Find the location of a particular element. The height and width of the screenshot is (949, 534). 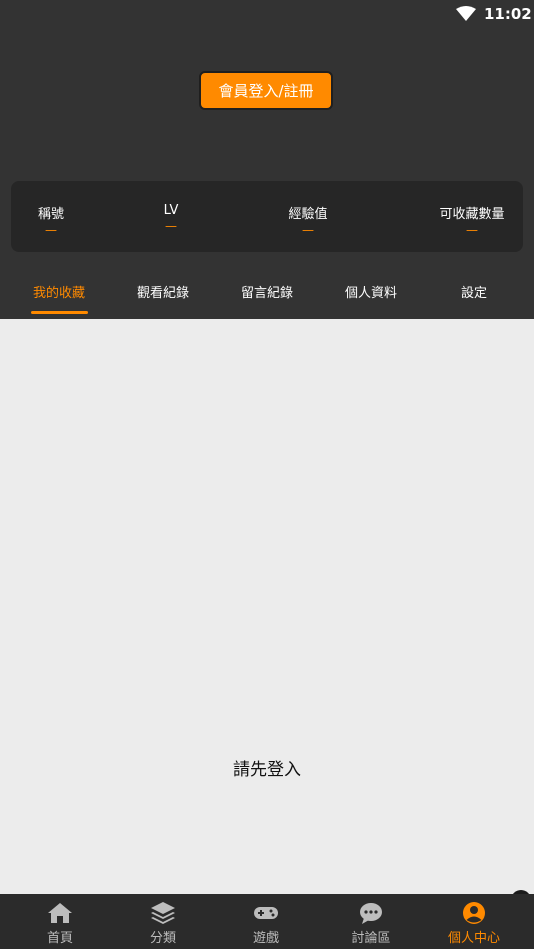

nav-forum: 討論區 is located at coordinates (371, 921).